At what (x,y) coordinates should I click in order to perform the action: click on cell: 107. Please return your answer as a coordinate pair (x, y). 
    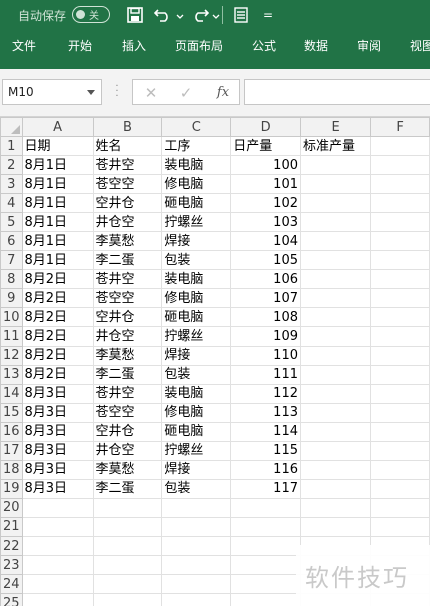
    Looking at the image, I should click on (265, 298).